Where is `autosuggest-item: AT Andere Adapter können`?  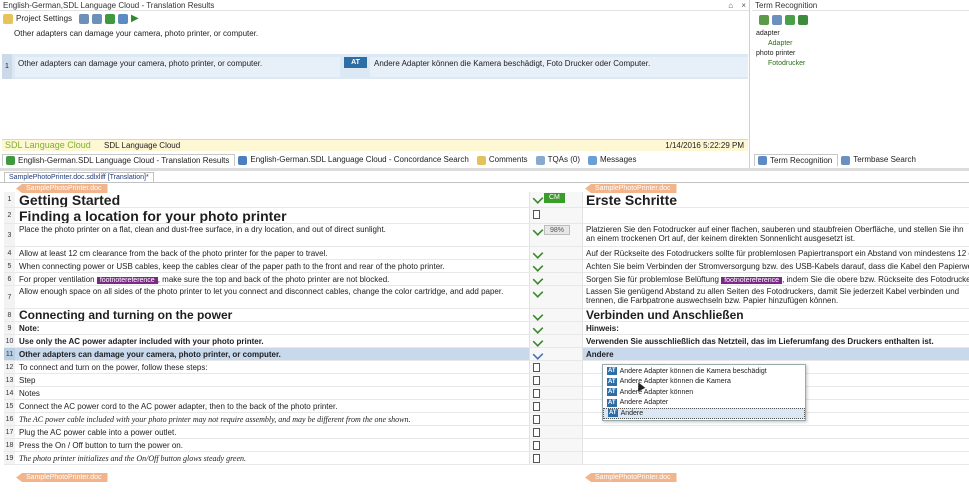 autosuggest-item: AT Andere Adapter können is located at coordinates (704, 392).